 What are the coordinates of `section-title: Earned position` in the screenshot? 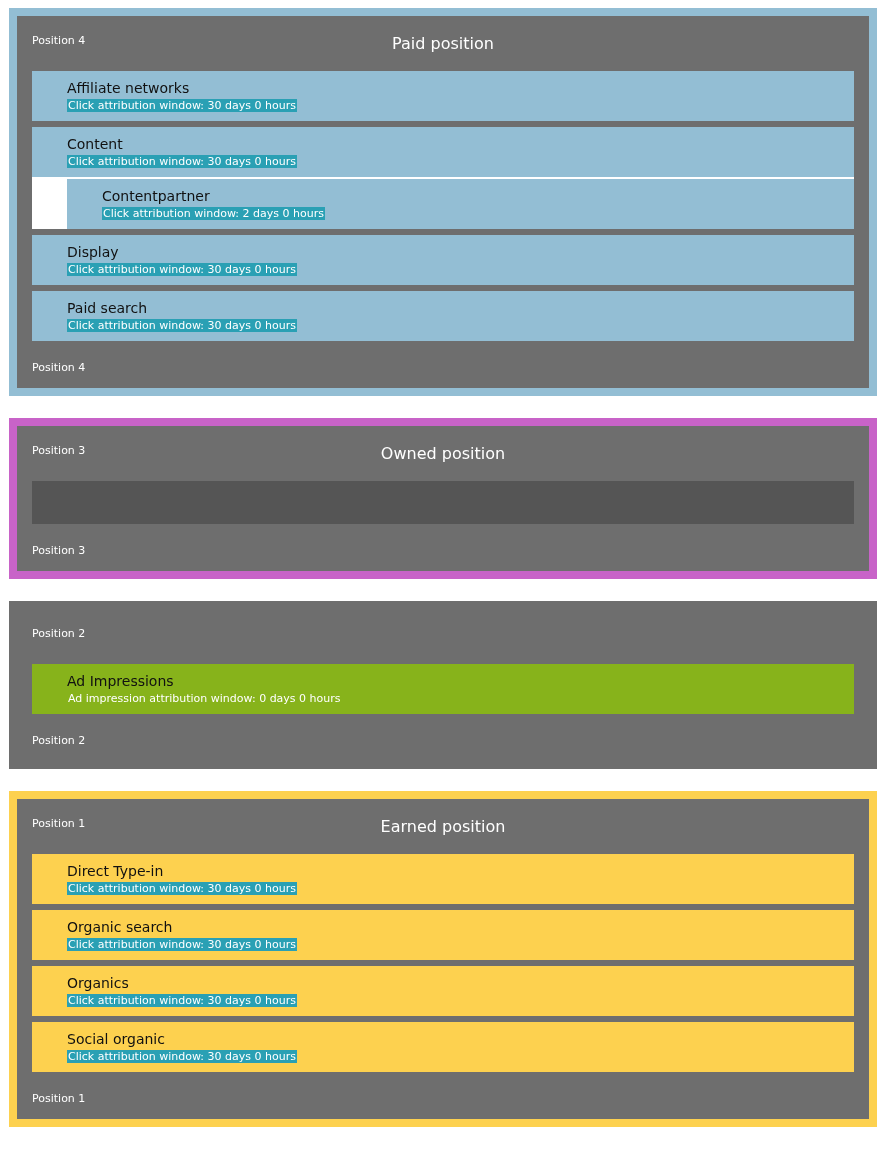 It's located at (443, 826).